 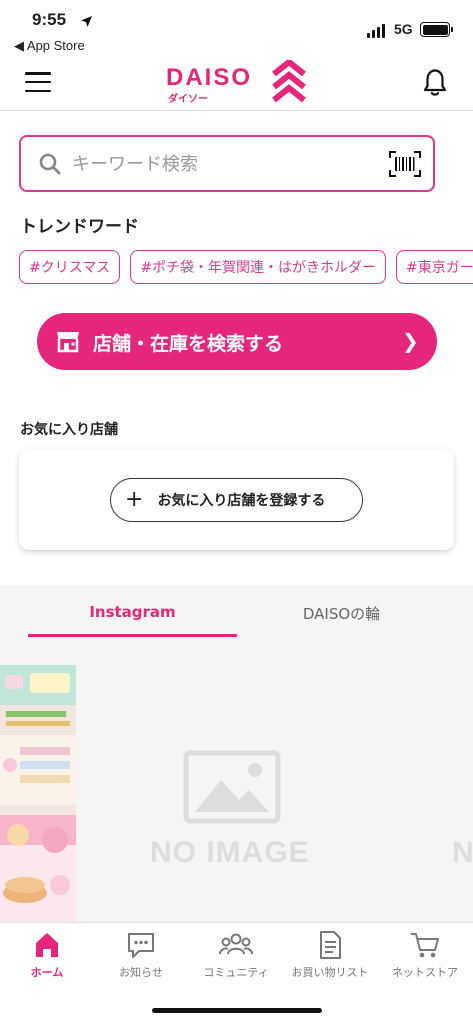 What do you see at coordinates (405, 166) in the screenshot?
I see `barcode-scan-icon` at bounding box center [405, 166].